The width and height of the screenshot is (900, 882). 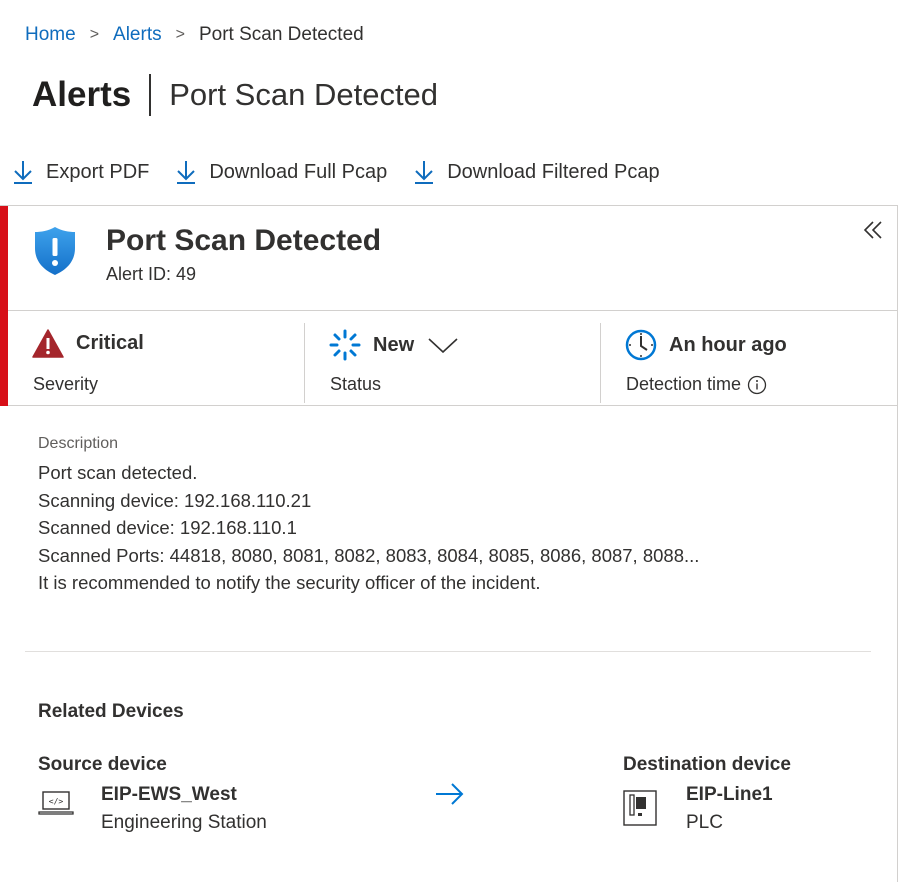 I want to click on warning-triangle-icon, so click(x=48, y=343).